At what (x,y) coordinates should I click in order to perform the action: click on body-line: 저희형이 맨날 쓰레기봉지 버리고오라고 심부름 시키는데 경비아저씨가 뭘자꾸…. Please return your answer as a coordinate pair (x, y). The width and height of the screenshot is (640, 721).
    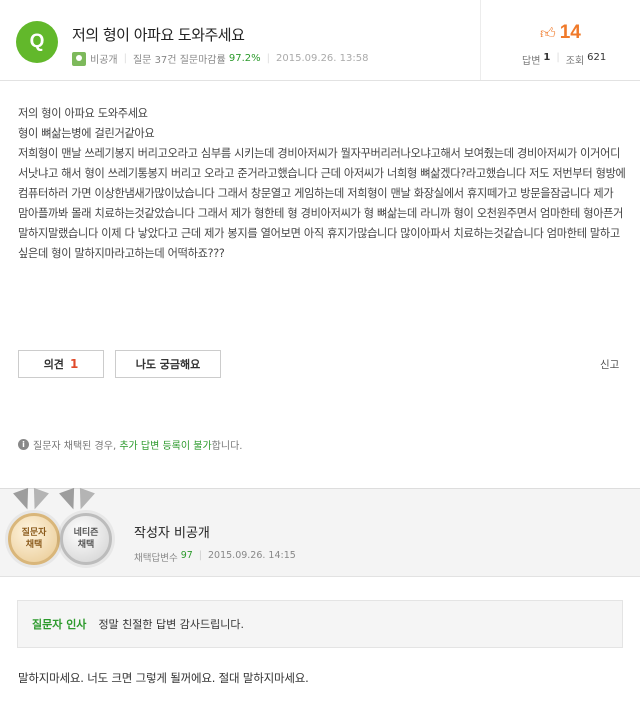
    Looking at the image, I should click on (322, 203).